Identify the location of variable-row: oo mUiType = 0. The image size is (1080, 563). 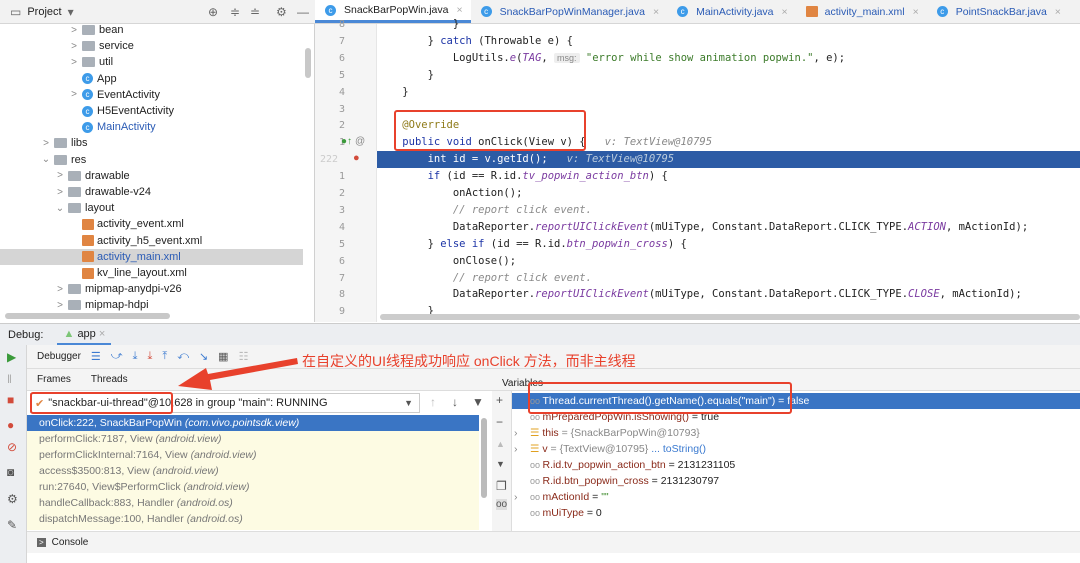
(796, 513).